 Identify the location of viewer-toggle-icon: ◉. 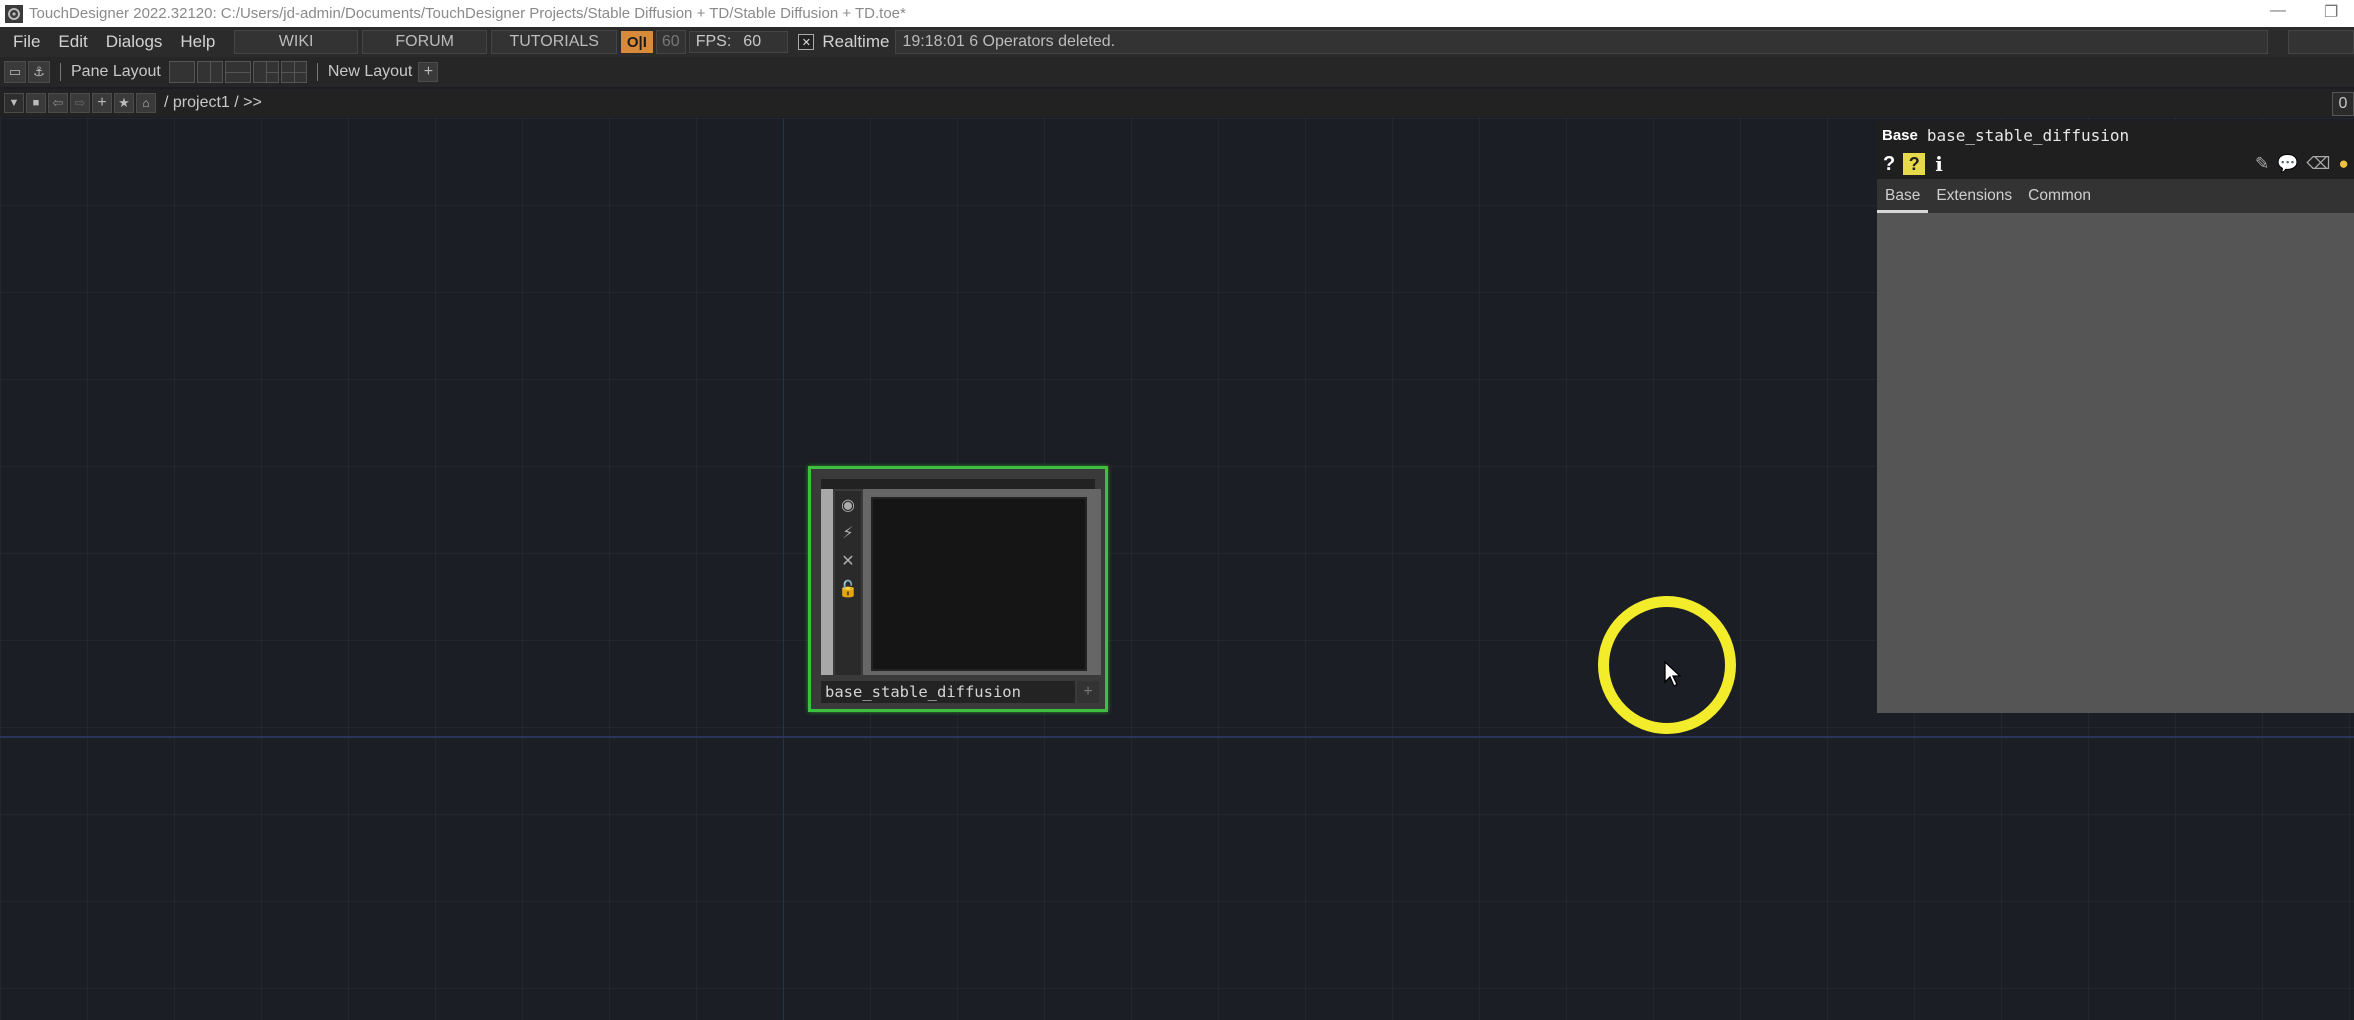
(848, 505).